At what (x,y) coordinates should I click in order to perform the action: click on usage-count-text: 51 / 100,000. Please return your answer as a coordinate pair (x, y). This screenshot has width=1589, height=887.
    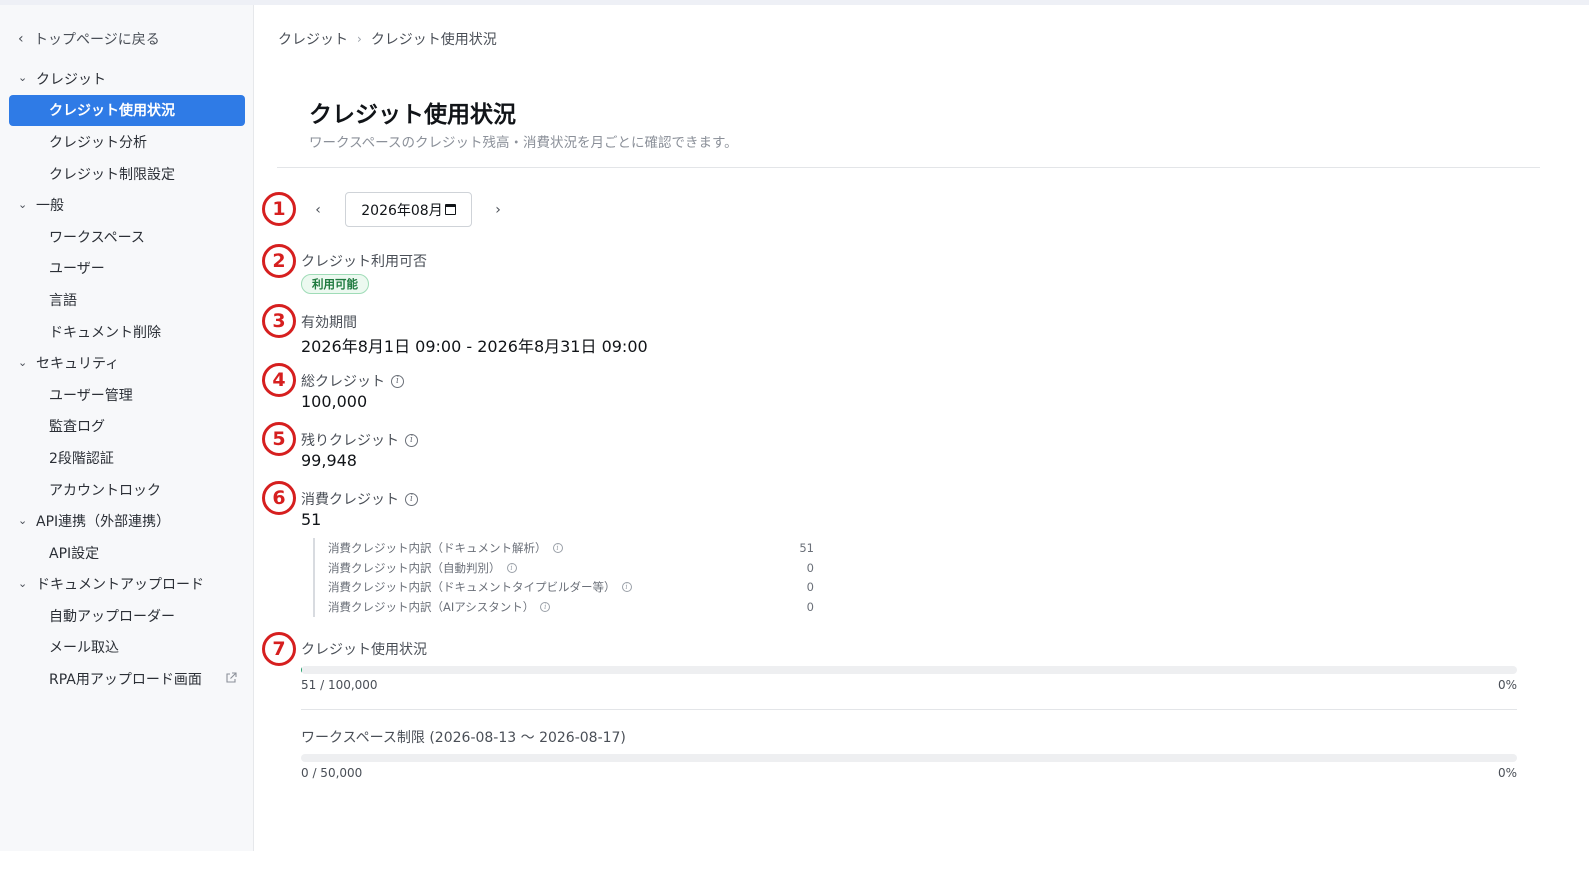
    Looking at the image, I should click on (339, 685).